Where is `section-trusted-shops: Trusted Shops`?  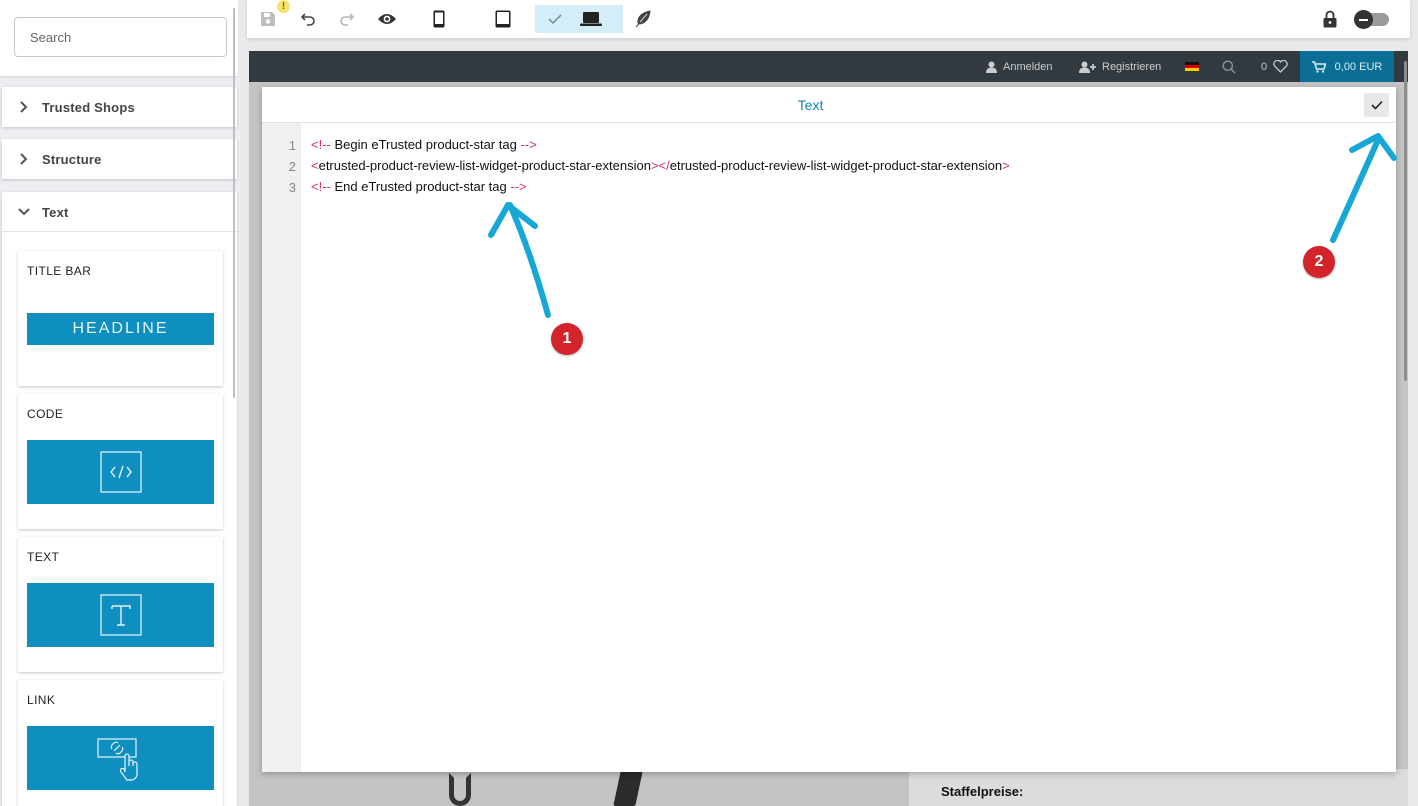
section-trusted-shops: Trusted Shops is located at coordinates (119, 107).